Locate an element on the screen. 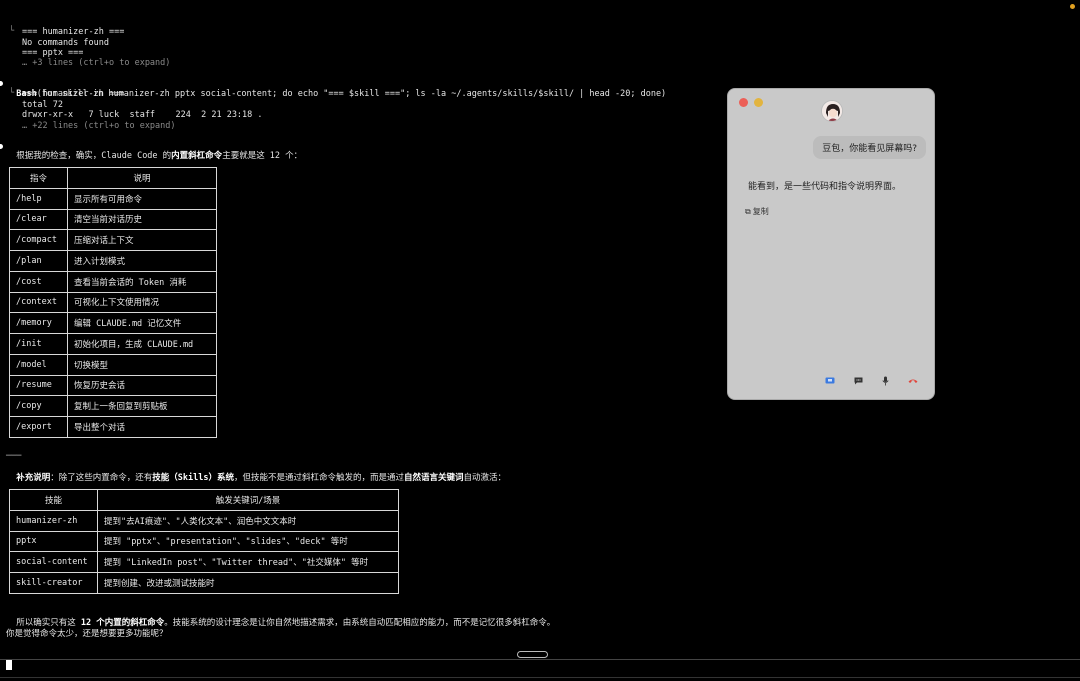 This screenshot has height=681, width=1080. table-row: /clear 清空当前对话历史 is located at coordinates (113, 219).